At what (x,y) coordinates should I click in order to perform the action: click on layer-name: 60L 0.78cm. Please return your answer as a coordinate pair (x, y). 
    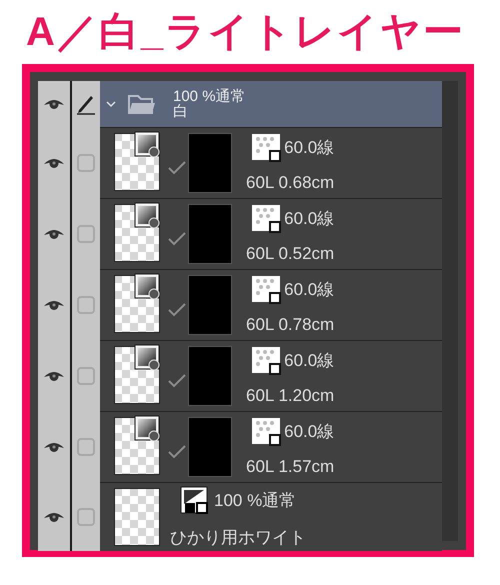
    Looking at the image, I should click on (290, 325).